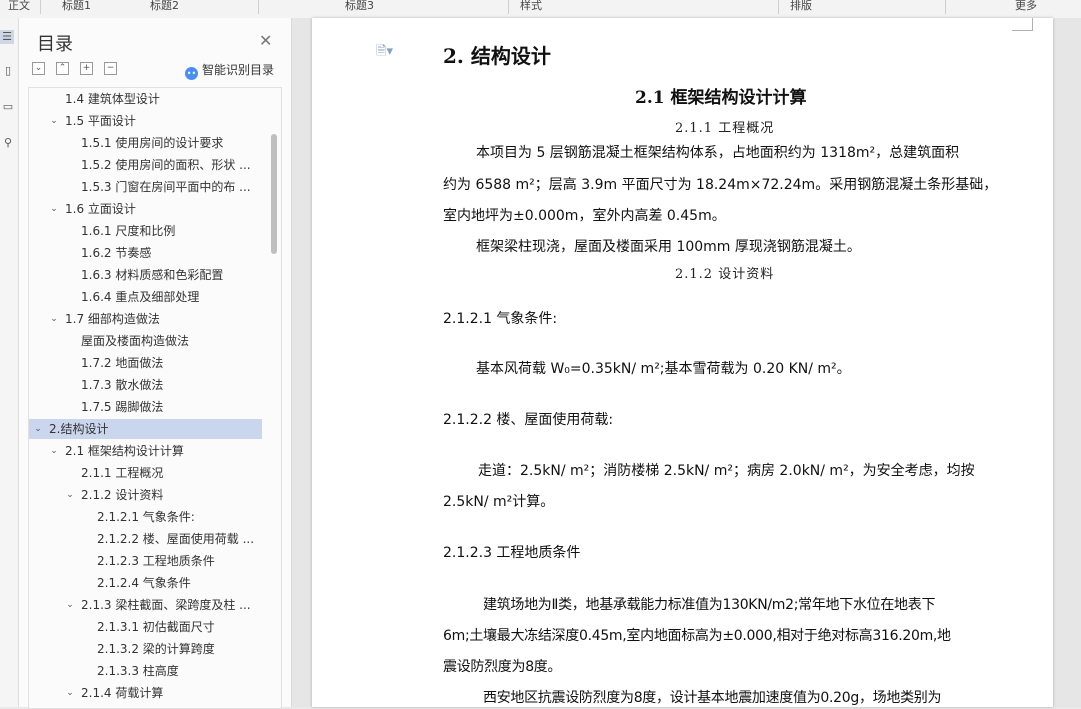 This screenshot has height=709, width=1081. I want to click on toc-item: 1.7.2 地面做法, so click(145, 363).